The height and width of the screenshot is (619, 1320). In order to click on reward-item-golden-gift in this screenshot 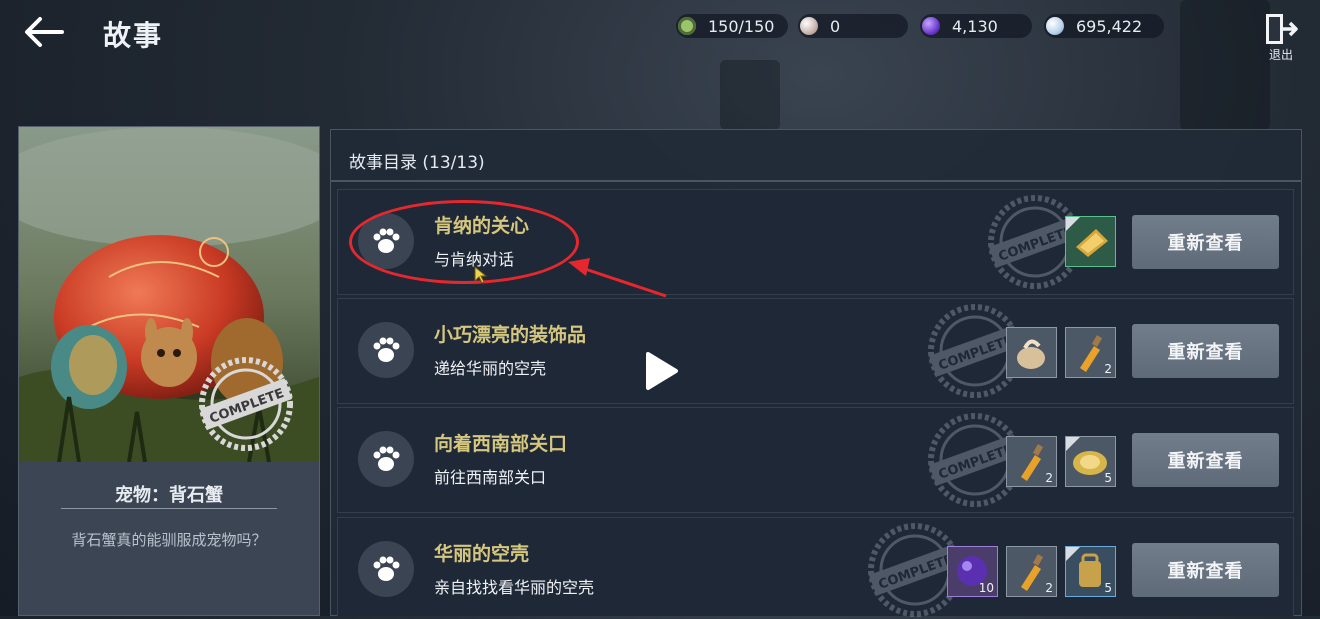, I will do `click(1090, 241)`.